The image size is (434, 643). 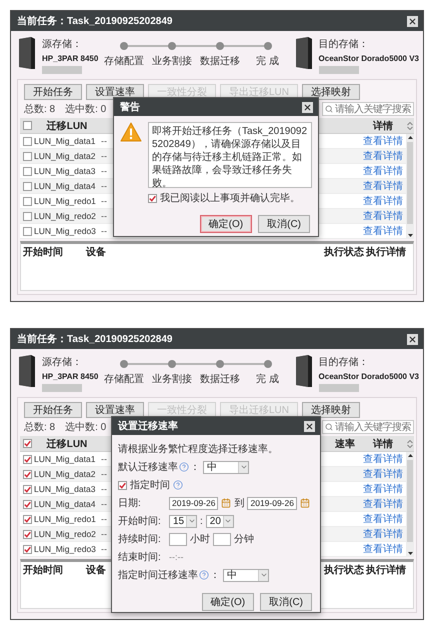 I want to click on field-label: 指定时间迁移速率, so click(x=158, y=575).